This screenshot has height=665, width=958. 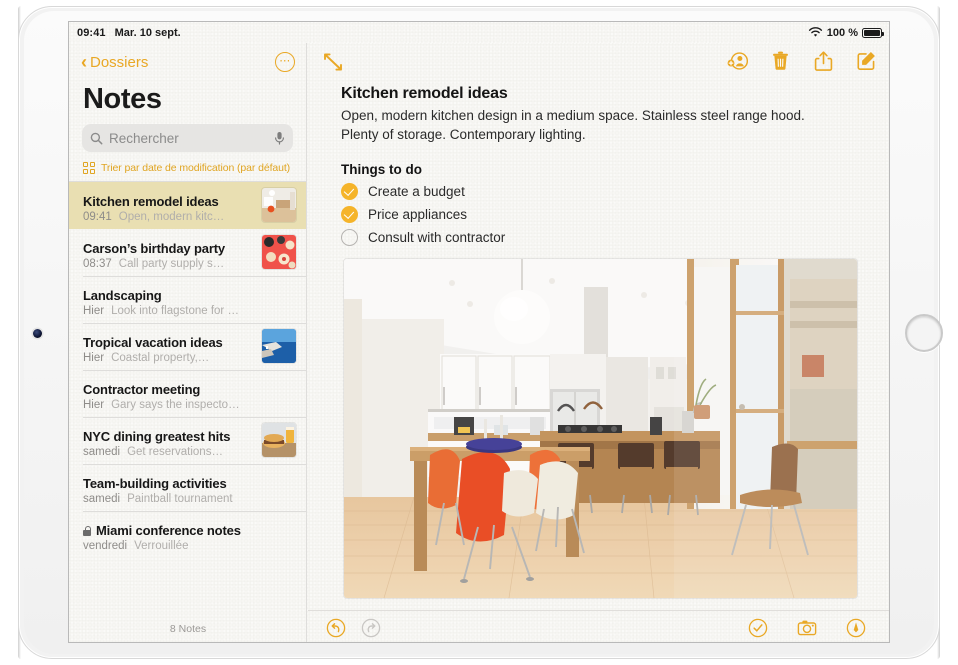 I want to click on note-title: Carson’s birthday party, so click(x=154, y=248).